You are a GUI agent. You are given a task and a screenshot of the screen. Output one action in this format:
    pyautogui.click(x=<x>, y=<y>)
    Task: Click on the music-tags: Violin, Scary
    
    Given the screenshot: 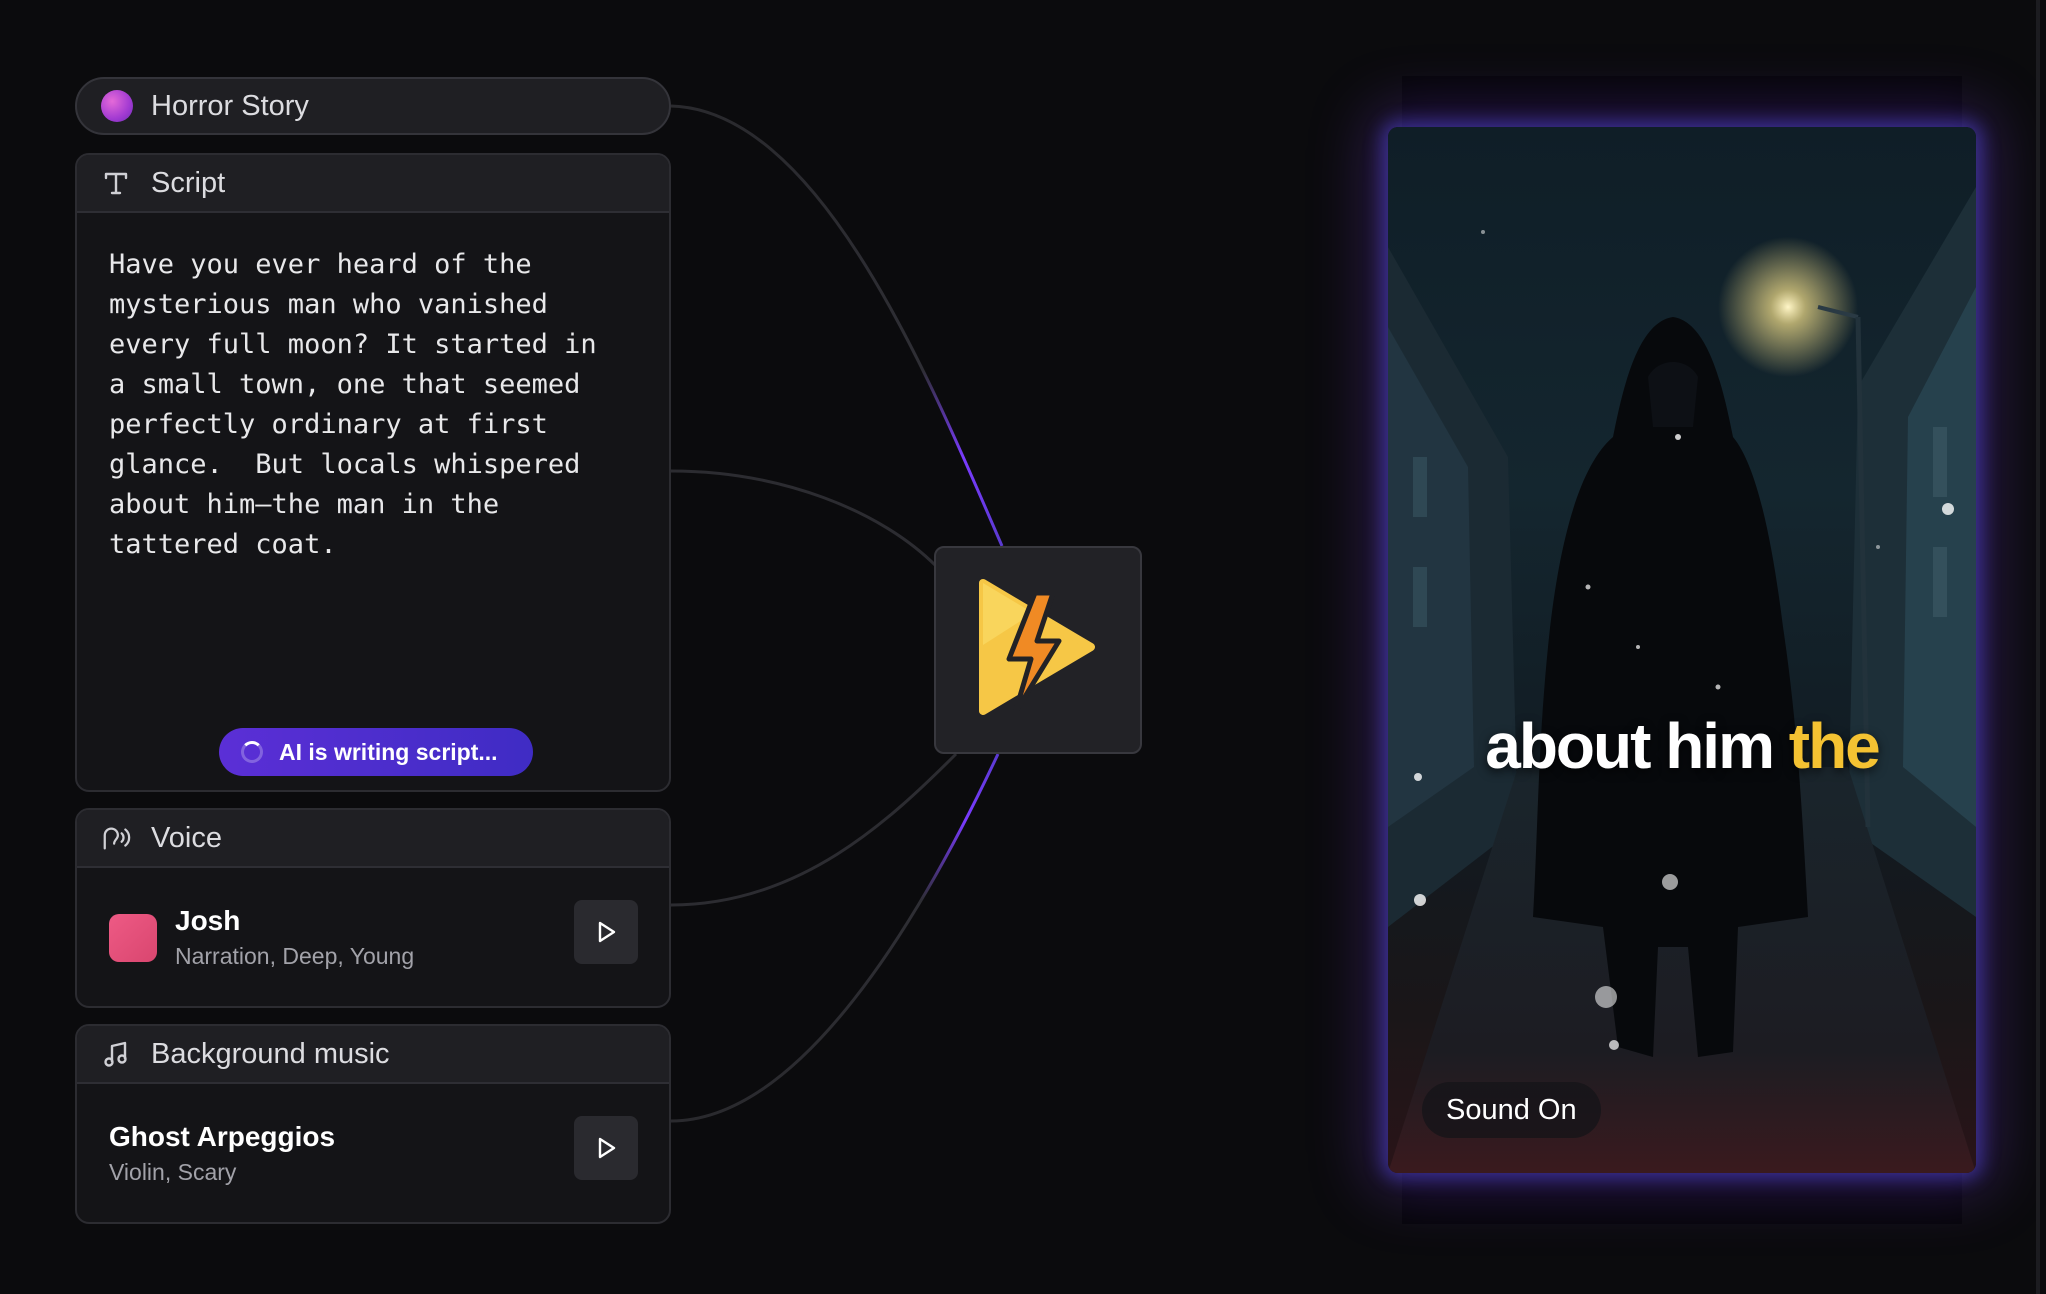 What is the action you would take?
    pyautogui.click(x=173, y=1172)
    